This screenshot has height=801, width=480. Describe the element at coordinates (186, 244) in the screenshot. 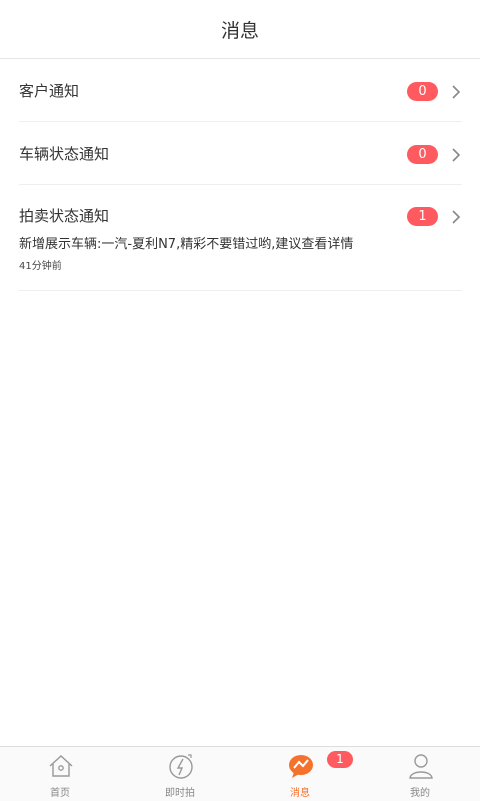

I see `notification-message: 新增展示车辆:一汽-夏利N7,精彩不要错过哟,建议查看详情` at that location.